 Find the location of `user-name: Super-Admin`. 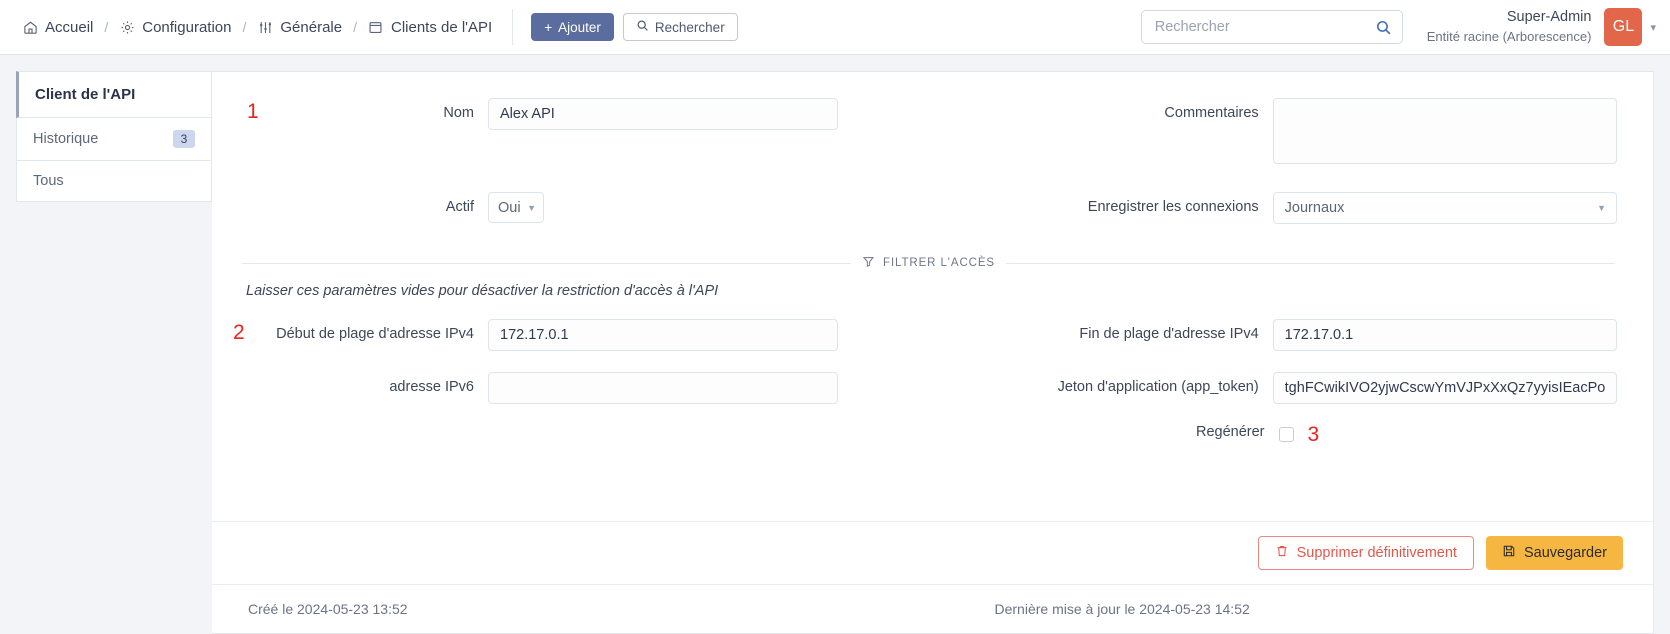

user-name: Super-Admin is located at coordinates (1549, 17).